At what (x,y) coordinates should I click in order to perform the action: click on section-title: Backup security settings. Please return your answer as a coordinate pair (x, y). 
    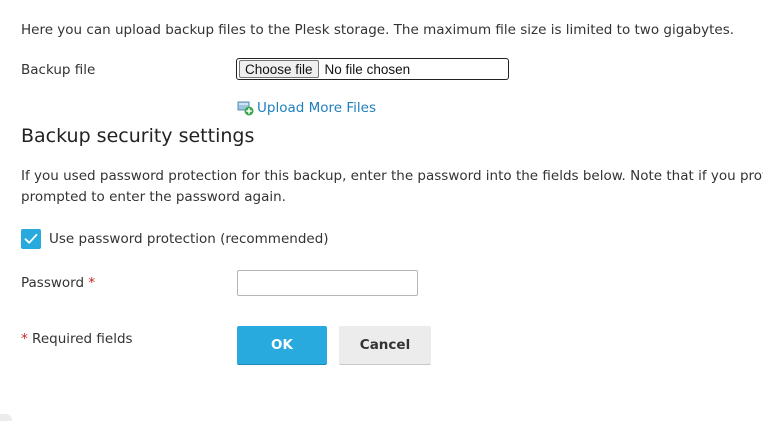
    Looking at the image, I should click on (138, 136).